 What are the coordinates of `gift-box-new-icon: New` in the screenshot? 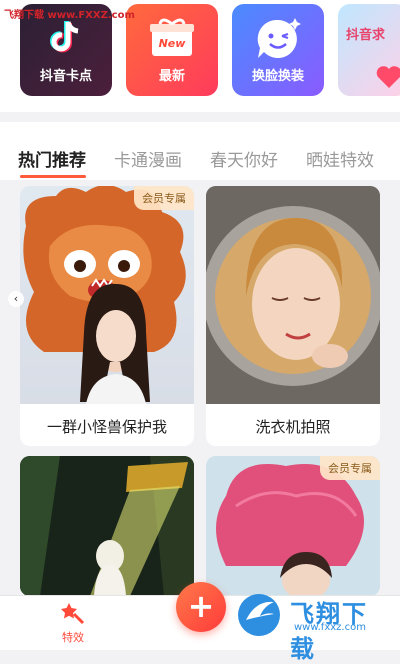 It's located at (172, 40).